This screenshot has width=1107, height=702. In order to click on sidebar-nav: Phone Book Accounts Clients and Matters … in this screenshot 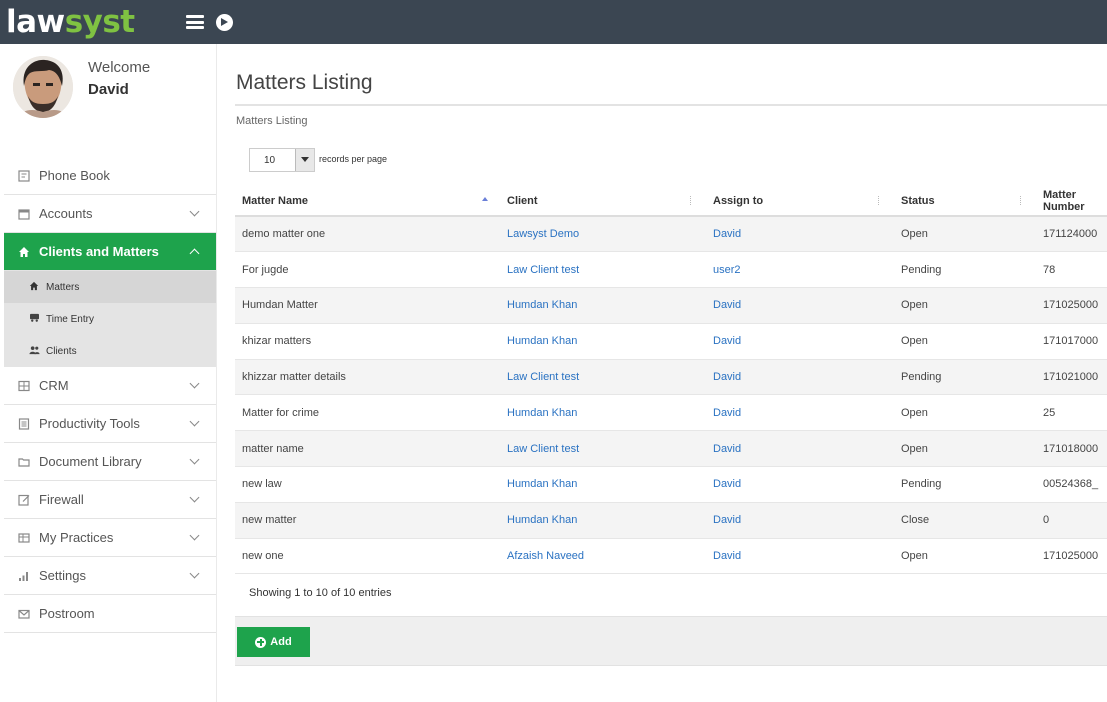, I will do `click(110, 395)`.